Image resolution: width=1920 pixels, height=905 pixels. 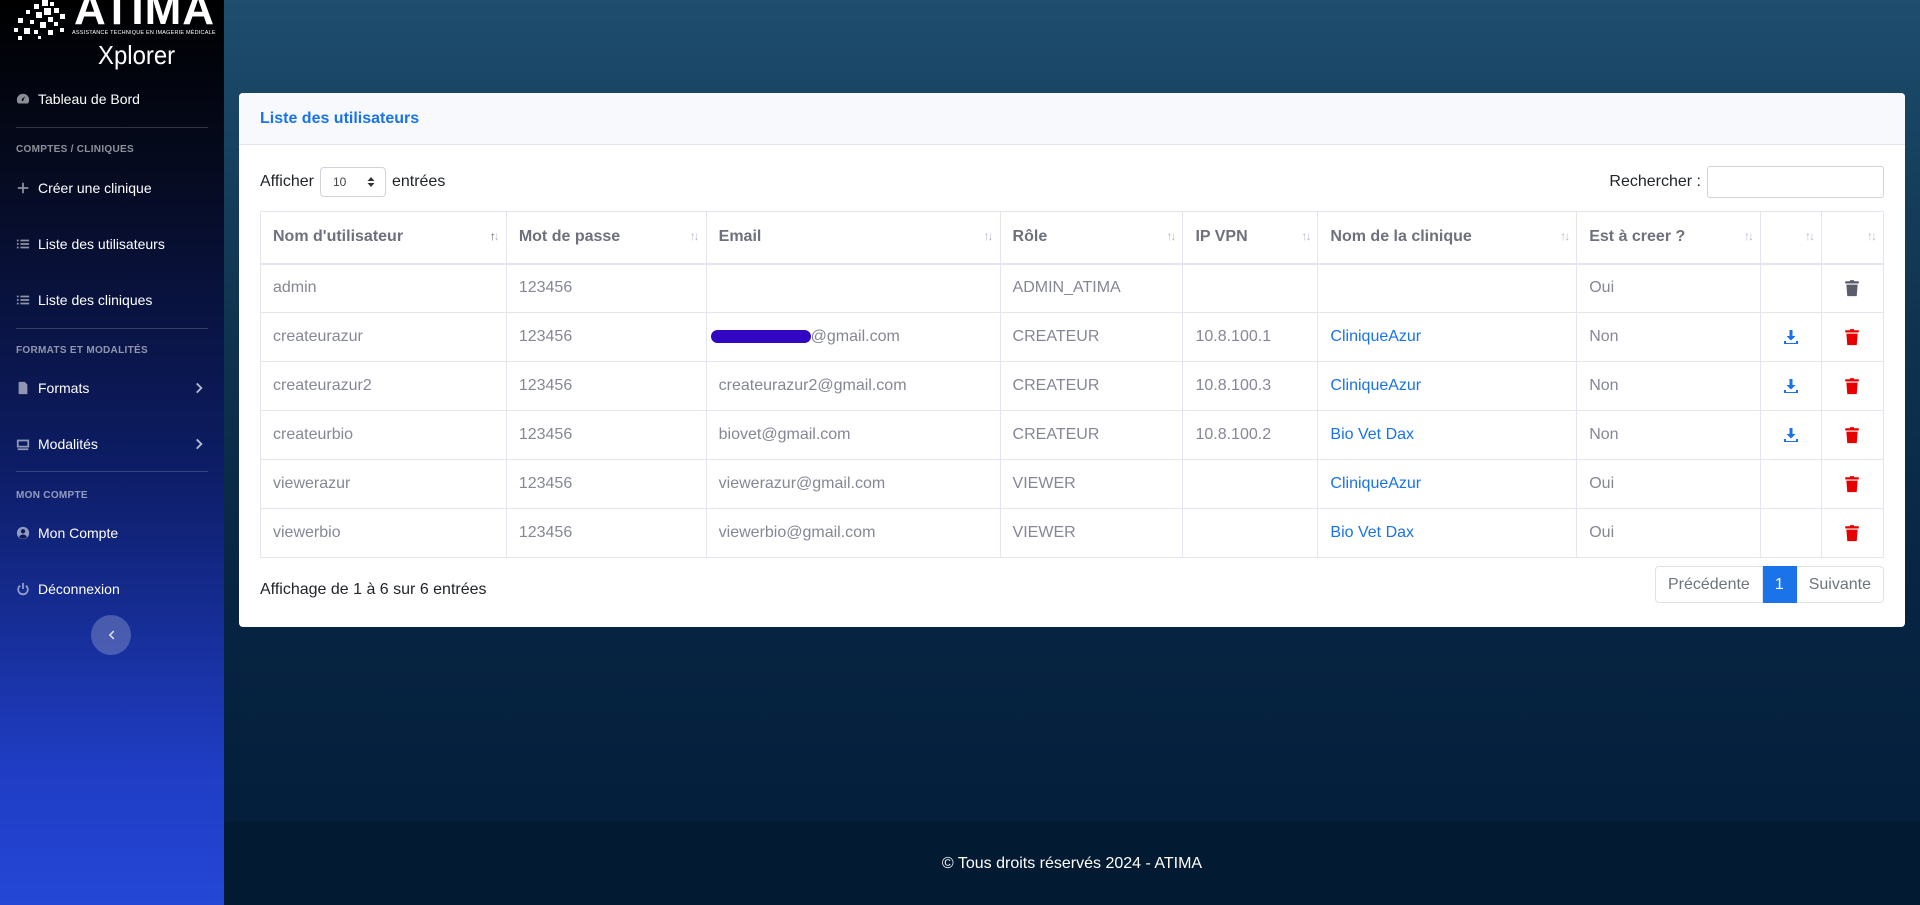 What do you see at coordinates (383, 288) in the screenshot?
I see `cell-username: admin` at bounding box center [383, 288].